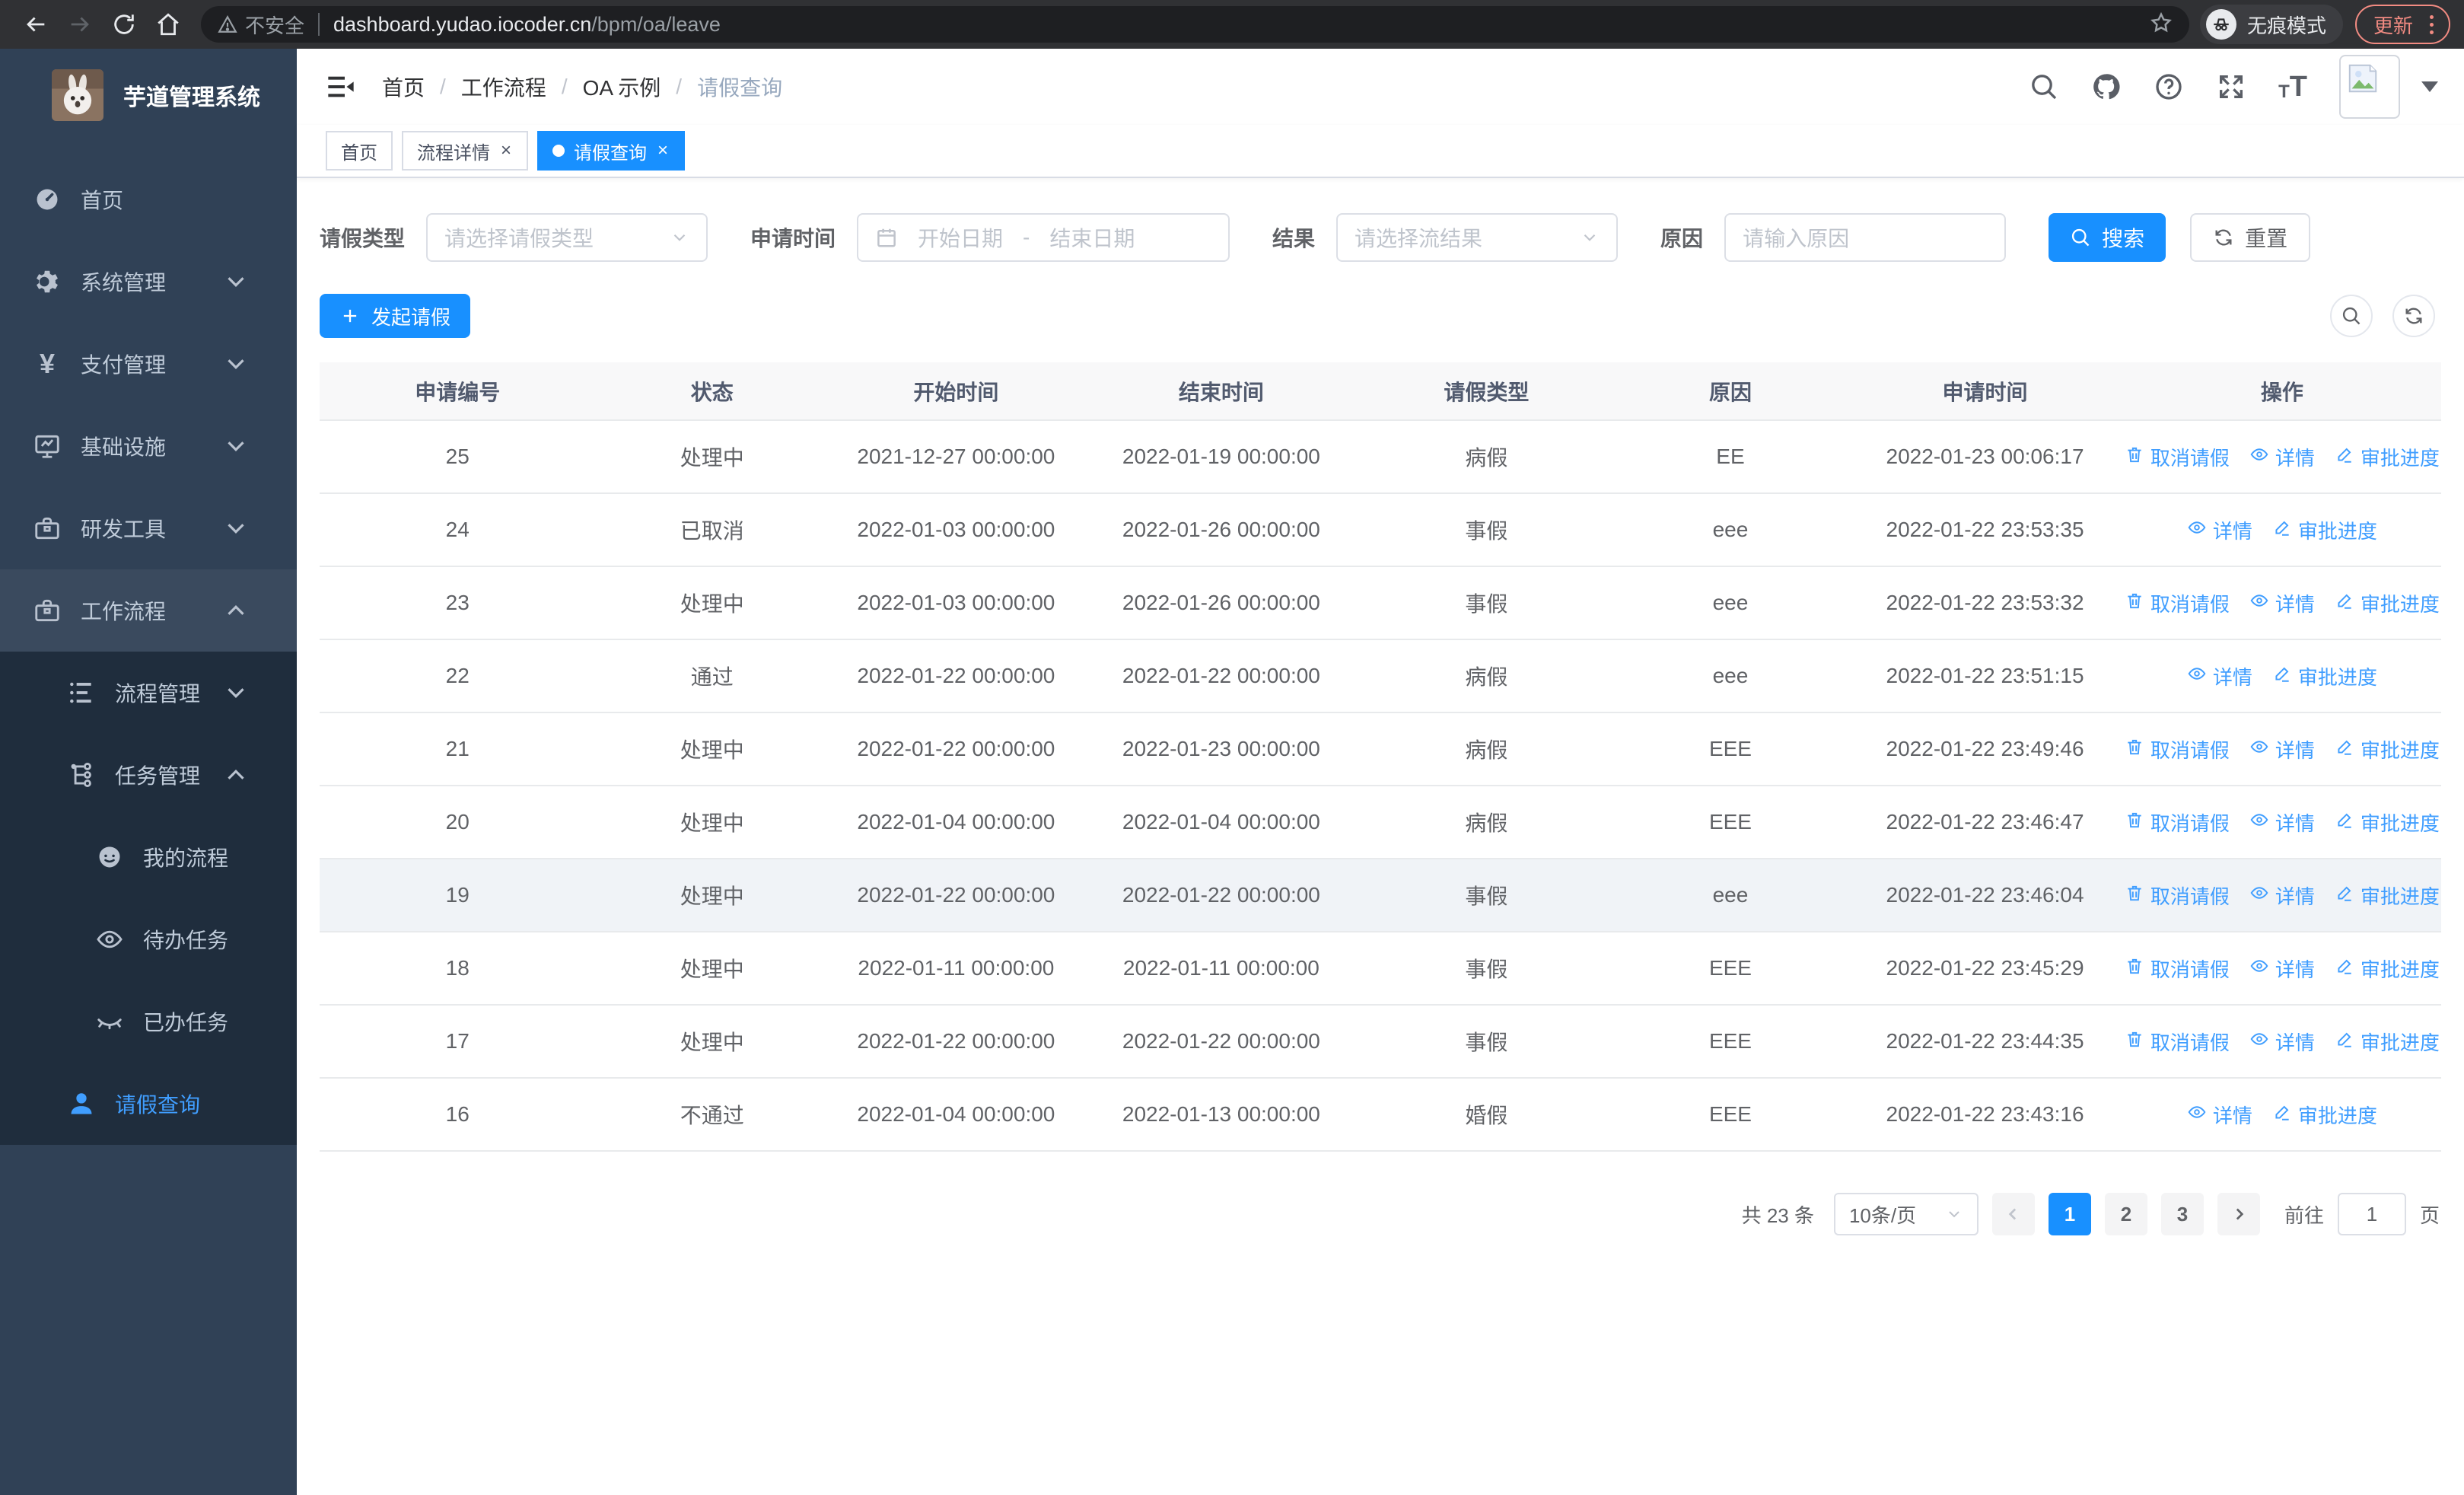 The width and height of the screenshot is (2464, 1495). What do you see at coordinates (395, 316) in the screenshot?
I see `create-leave-button: 发起请假` at bounding box center [395, 316].